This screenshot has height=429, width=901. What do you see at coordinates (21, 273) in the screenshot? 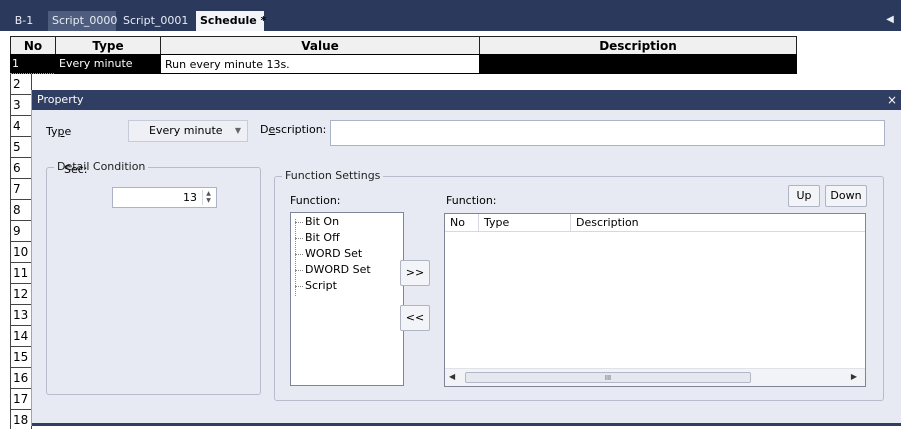
I see `row-number: 11` at bounding box center [21, 273].